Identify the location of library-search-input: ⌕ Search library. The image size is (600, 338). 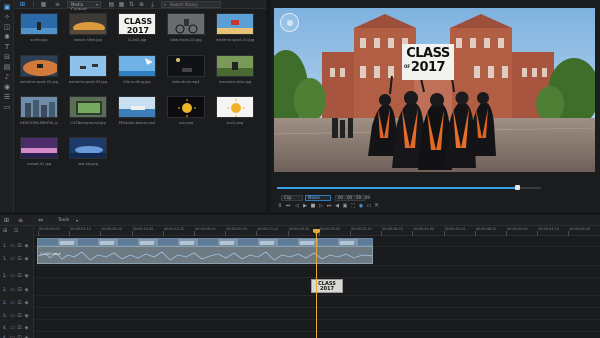
(191, 4).